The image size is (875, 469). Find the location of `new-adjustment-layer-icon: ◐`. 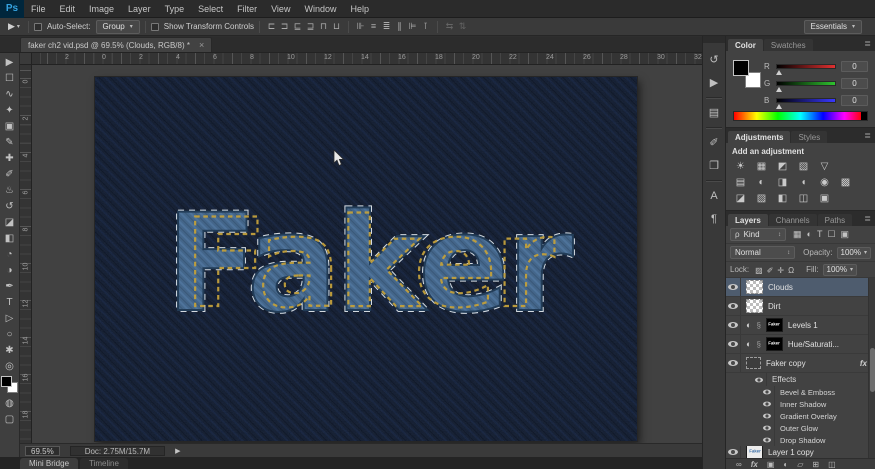

new-adjustment-layer-icon: ◐ is located at coordinates (785, 464).